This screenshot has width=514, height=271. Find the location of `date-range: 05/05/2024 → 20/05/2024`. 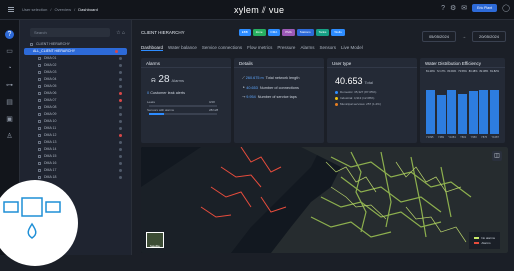

date-range: 05/05/2024 → 20/05/2024 is located at coordinates (463, 36).